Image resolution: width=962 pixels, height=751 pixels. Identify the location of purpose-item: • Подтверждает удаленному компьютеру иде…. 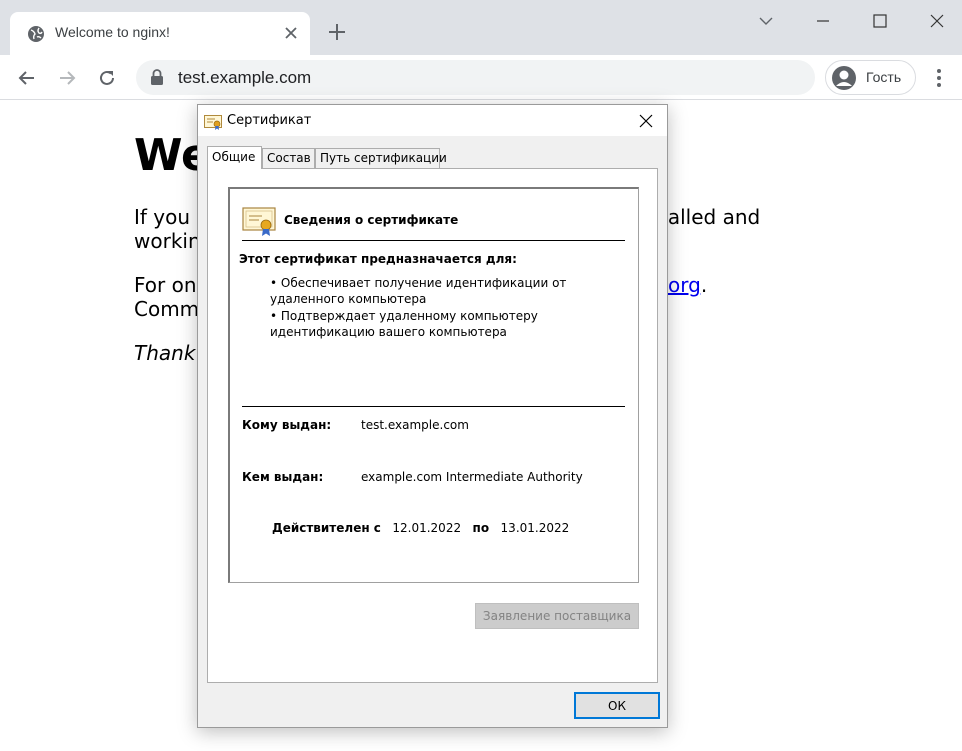
(404, 324).